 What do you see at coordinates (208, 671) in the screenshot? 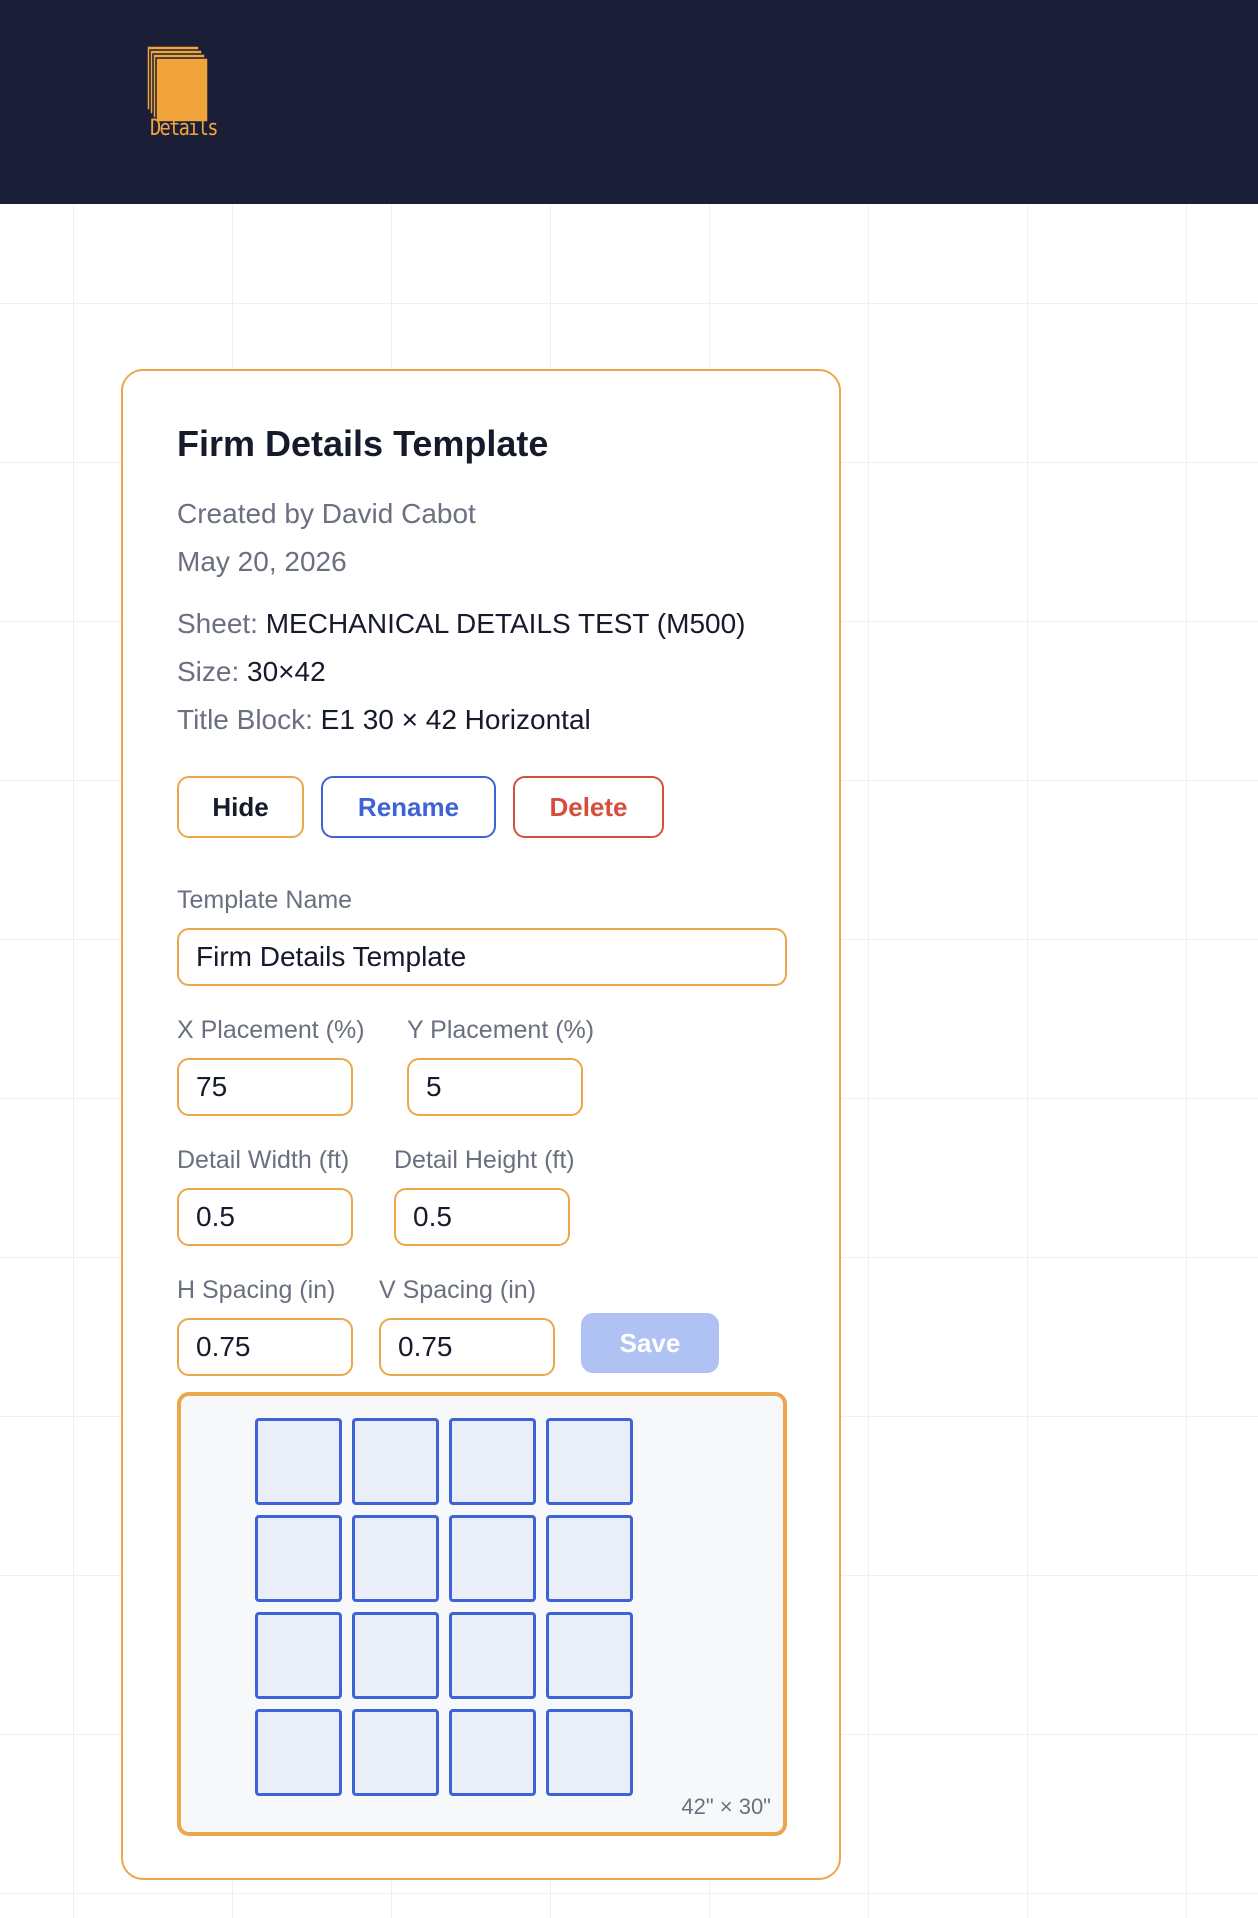
I see `size-label: Size:` at bounding box center [208, 671].